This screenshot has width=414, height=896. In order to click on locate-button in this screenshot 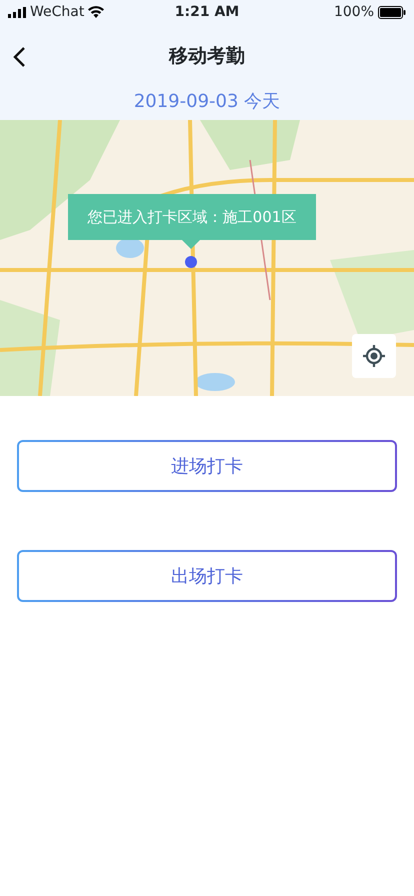, I will do `click(374, 356)`.